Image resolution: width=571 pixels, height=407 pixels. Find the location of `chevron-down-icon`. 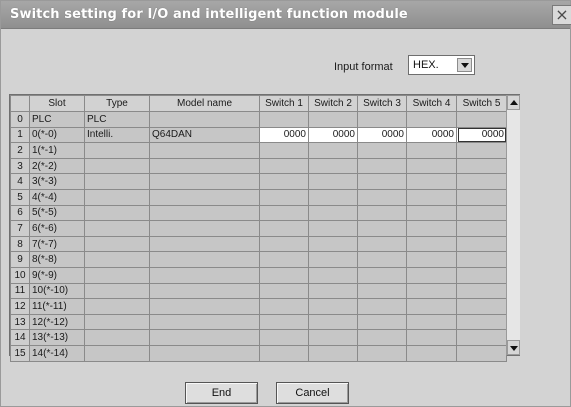

chevron-down-icon is located at coordinates (464, 65).